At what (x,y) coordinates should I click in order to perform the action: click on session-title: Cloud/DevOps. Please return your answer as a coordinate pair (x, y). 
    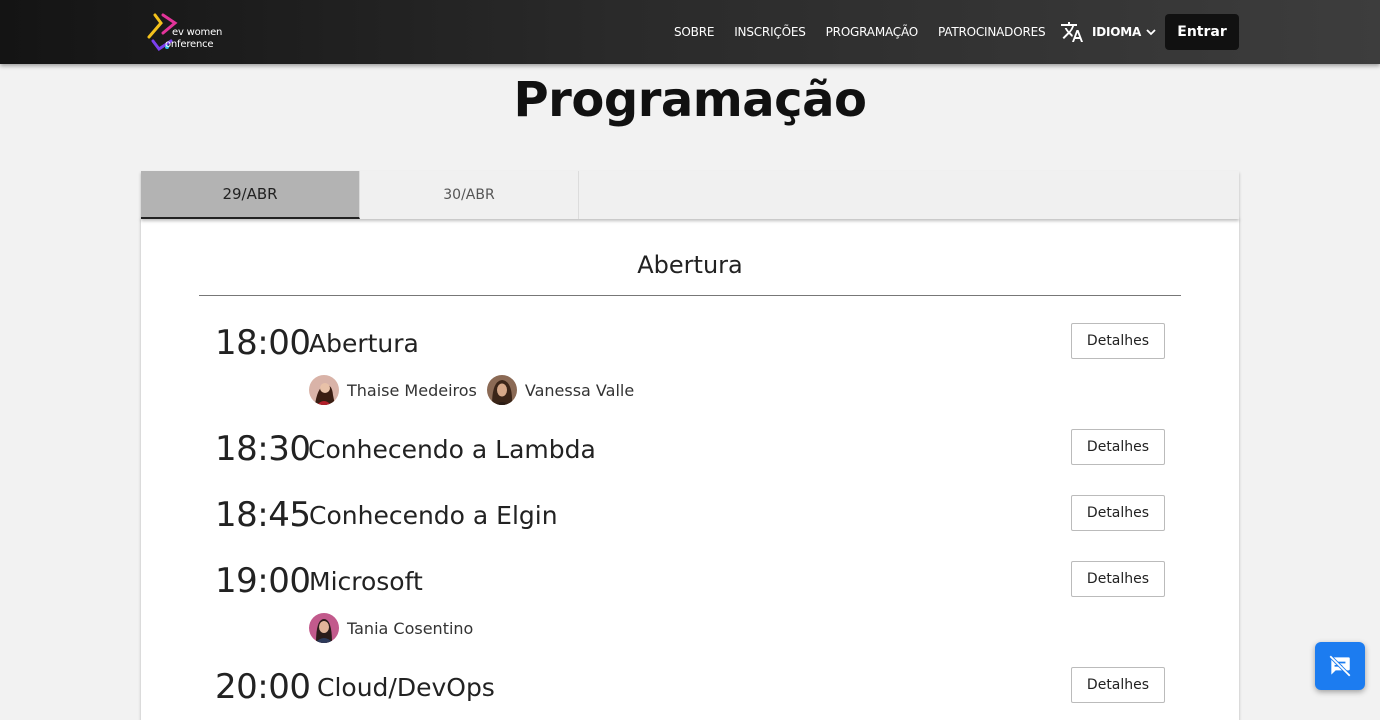
    Looking at the image, I should click on (406, 687).